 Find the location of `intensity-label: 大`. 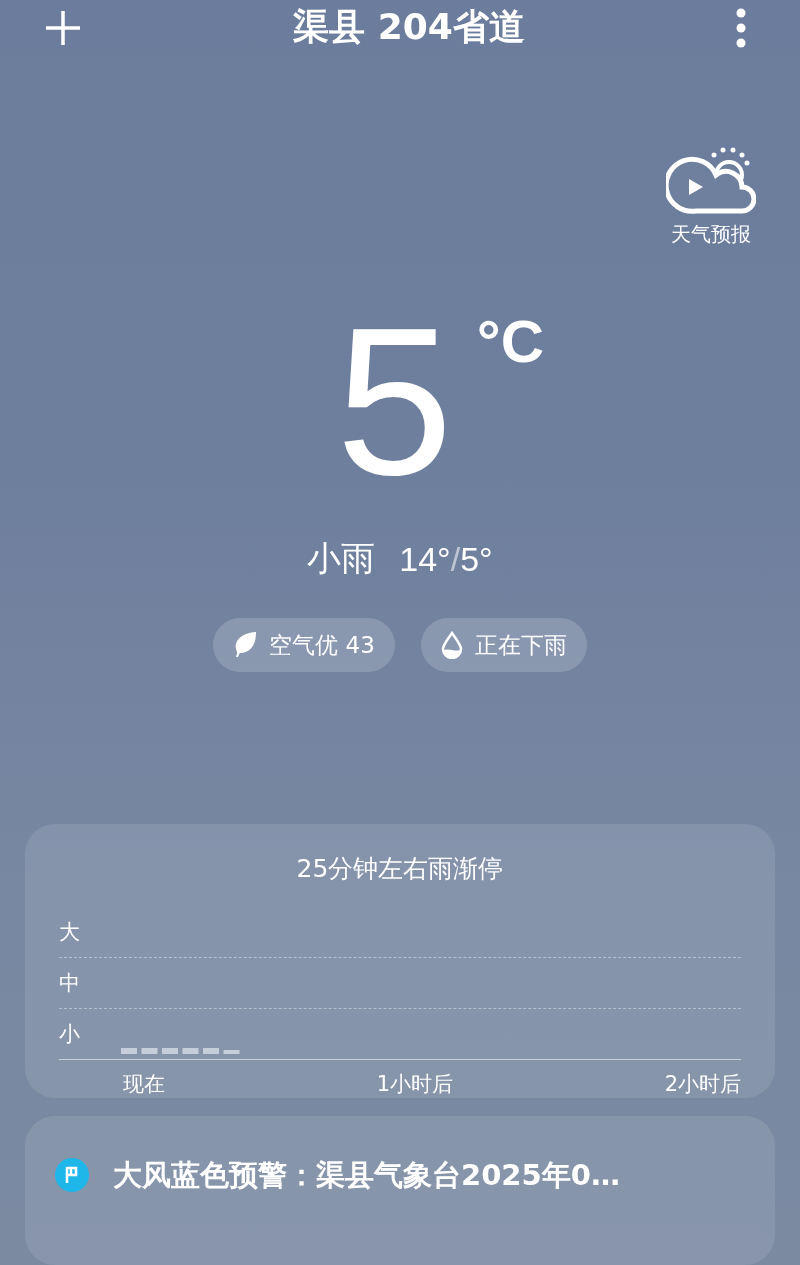

intensity-label: 大 is located at coordinates (69, 933).